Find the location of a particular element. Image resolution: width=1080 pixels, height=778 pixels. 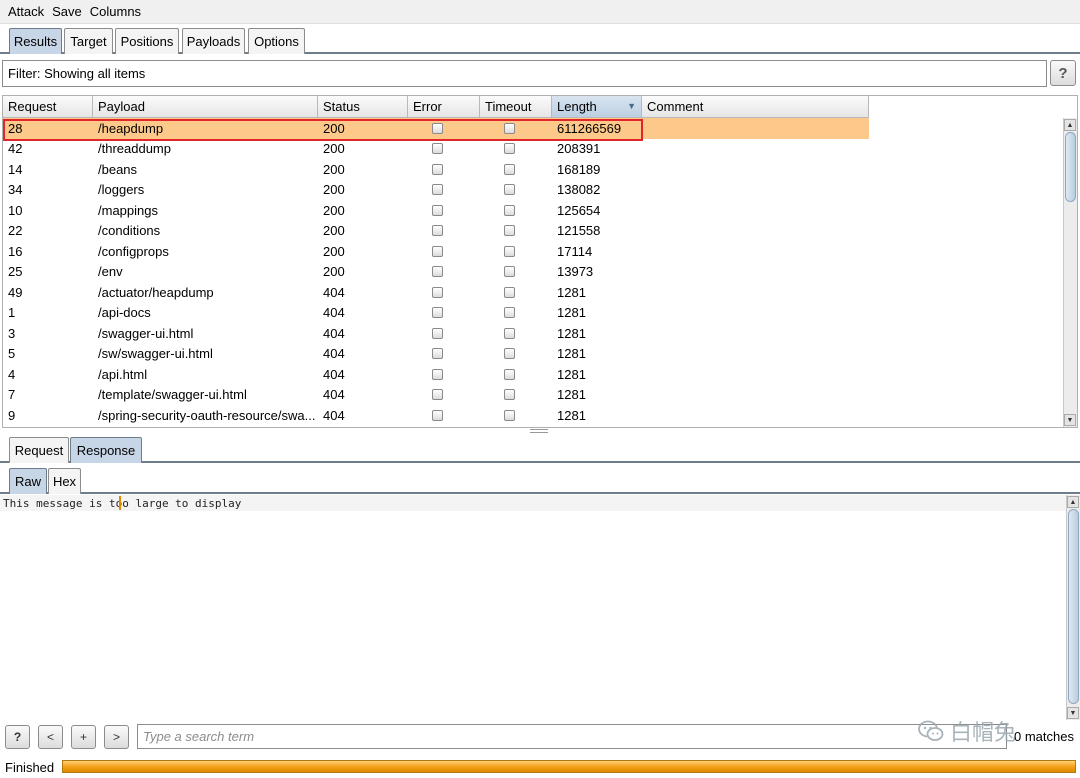

cell-payload: /threaddump is located at coordinates (134, 149).